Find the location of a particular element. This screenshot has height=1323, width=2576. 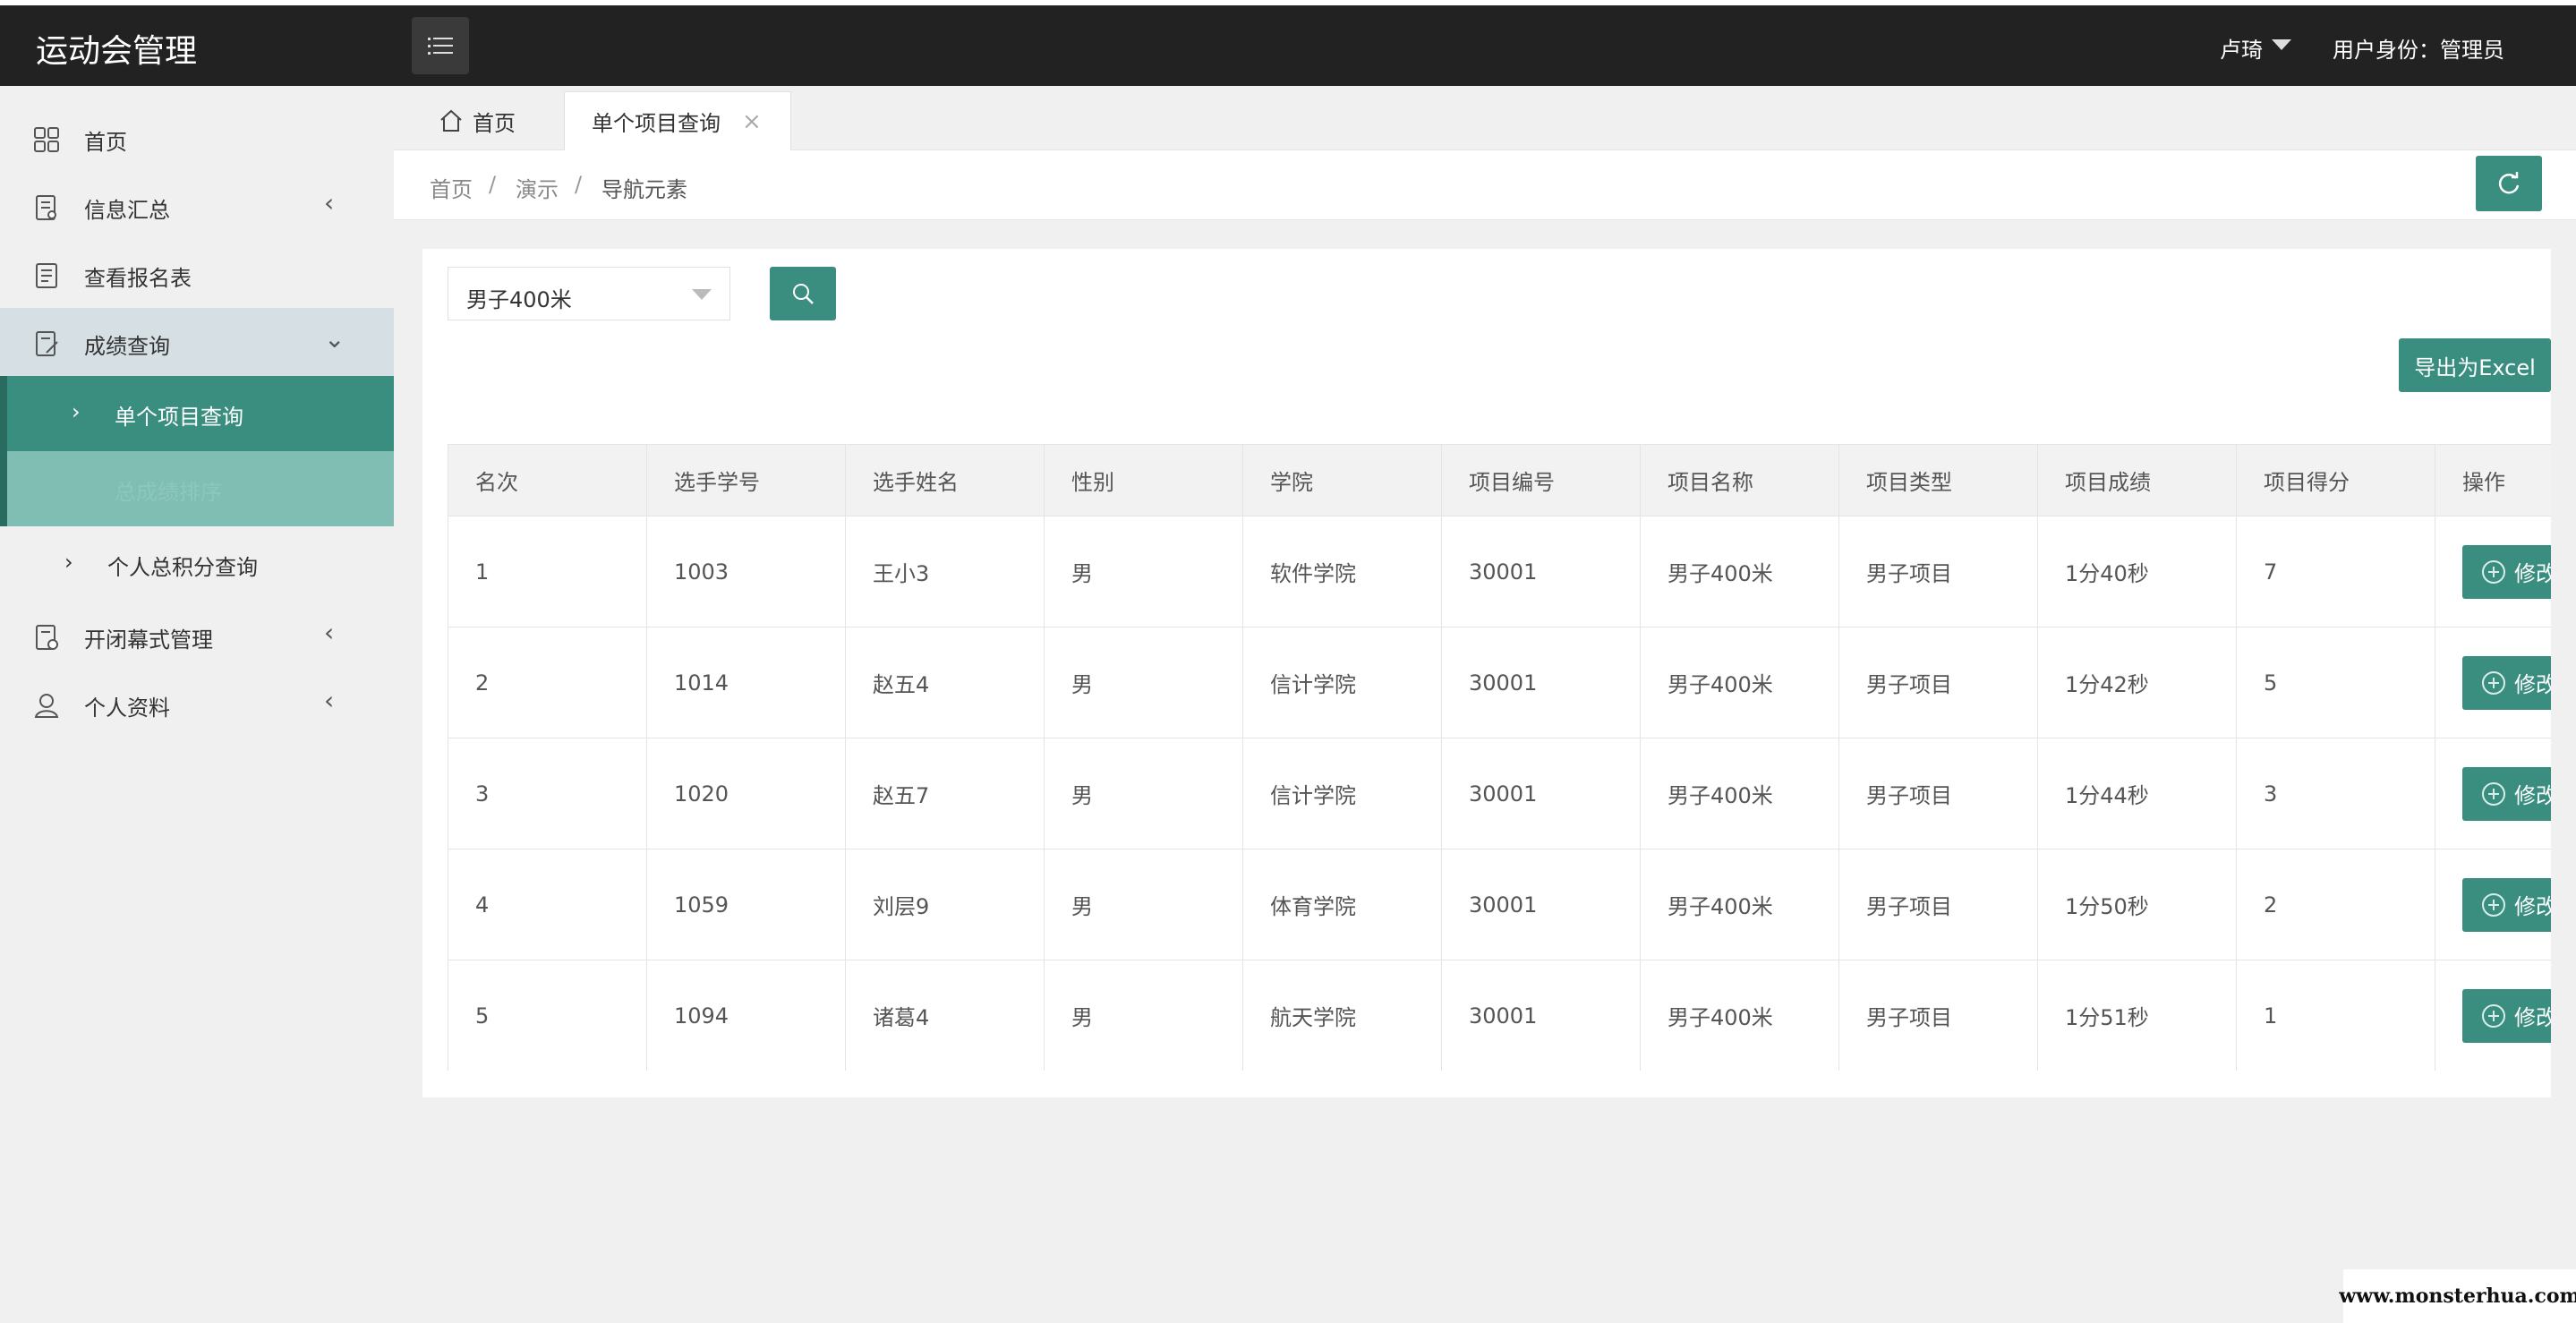

table-cell: 1014 is located at coordinates (746, 682).